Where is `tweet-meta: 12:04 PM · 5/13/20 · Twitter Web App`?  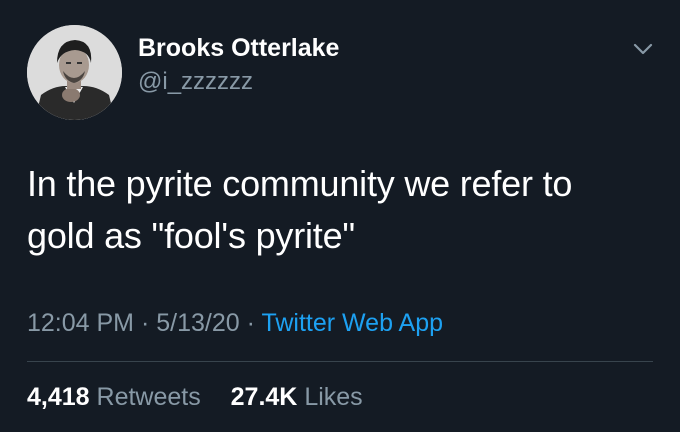
tweet-meta: 12:04 PM · 5/13/20 · Twitter Web App is located at coordinates (235, 323).